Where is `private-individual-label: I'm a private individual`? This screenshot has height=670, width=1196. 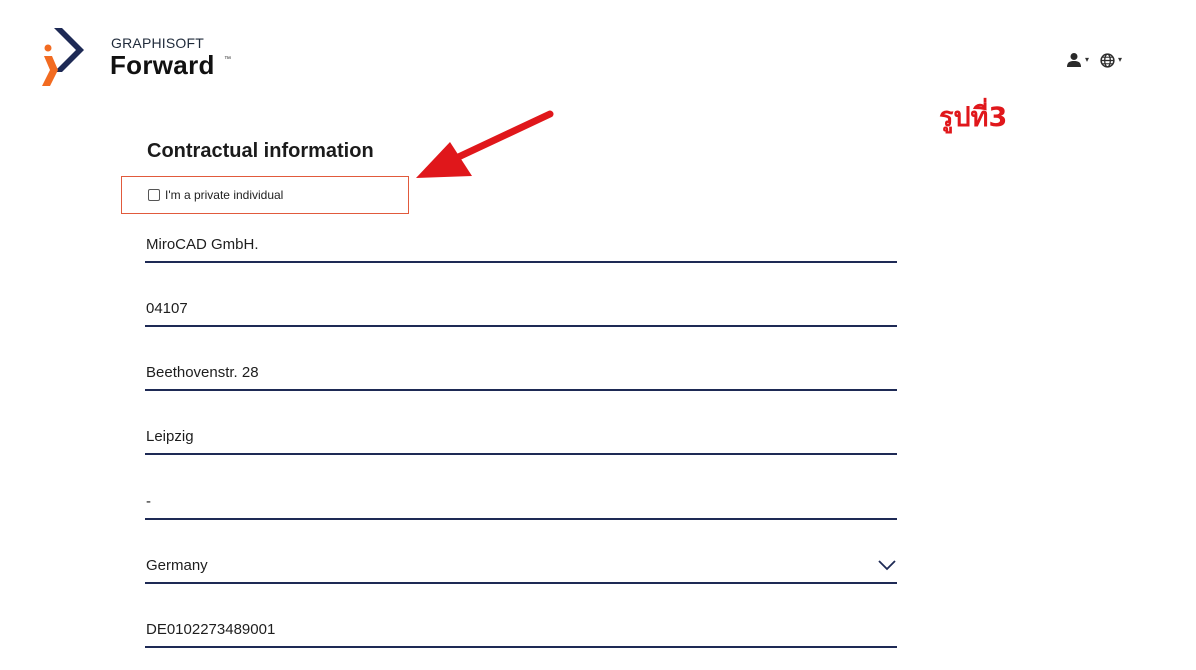
private-individual-label: I'm a private individual is located at coordinates (224, 195).